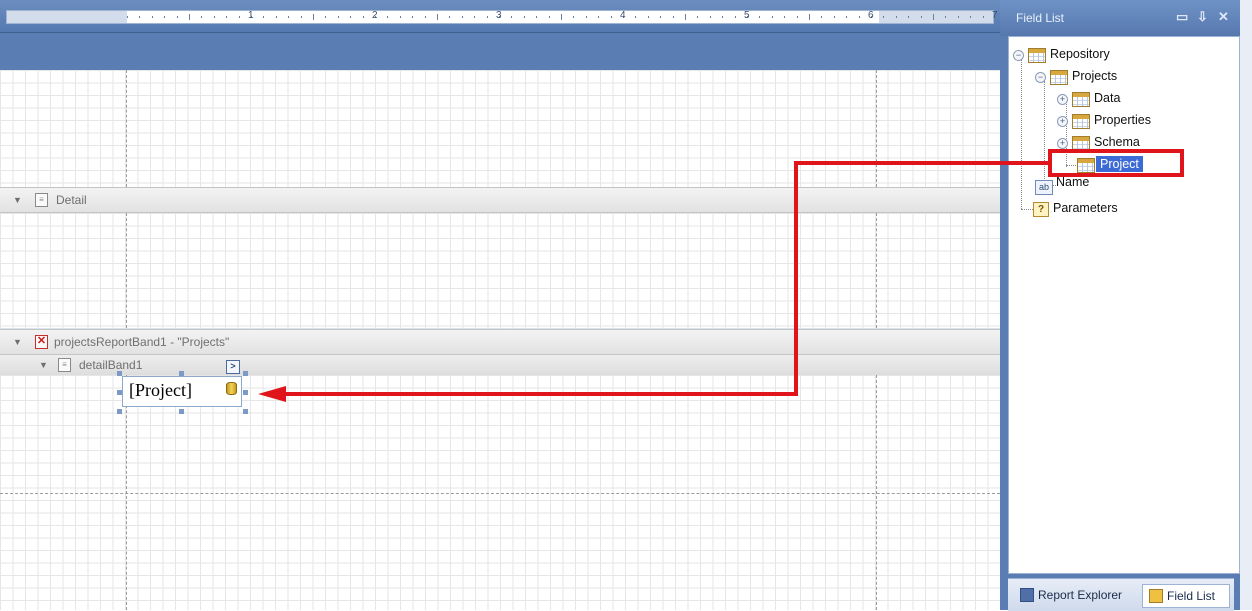 This screenshot has height=611, width=1252. What do you see at coordinates (1186, 596) in the screenshot?
I see `tab-field-list: Field List` at bounding box center [1186, 596].